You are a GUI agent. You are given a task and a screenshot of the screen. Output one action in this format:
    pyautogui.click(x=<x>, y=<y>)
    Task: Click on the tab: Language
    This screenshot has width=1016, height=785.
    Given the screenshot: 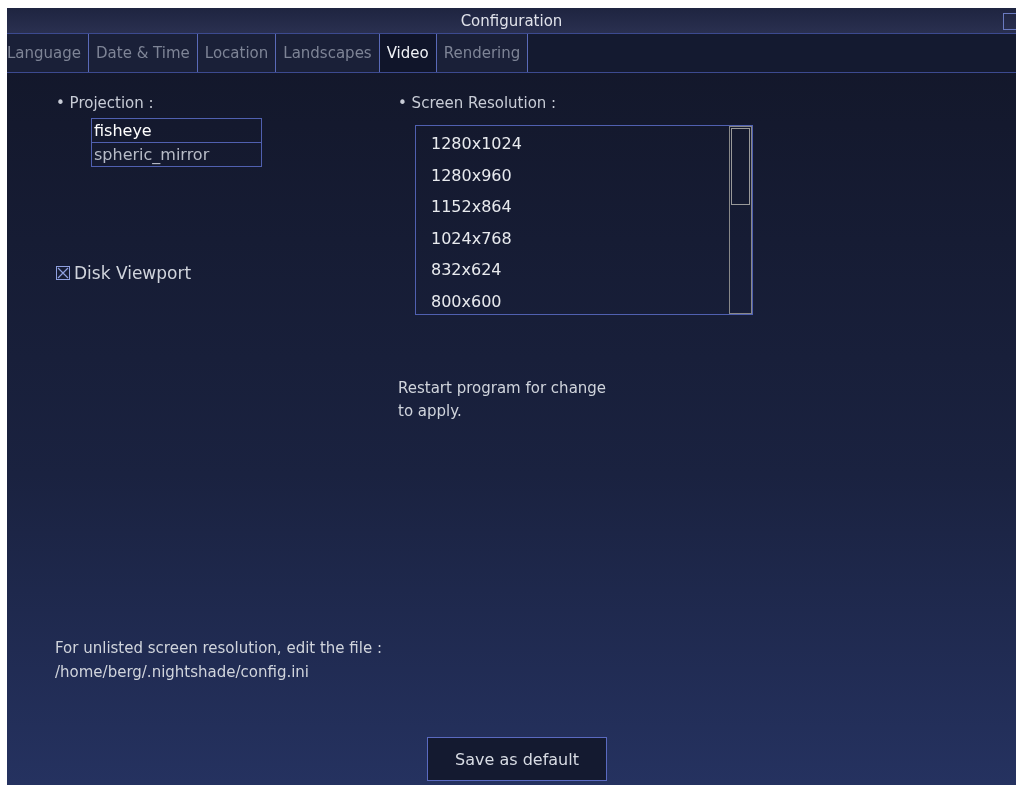 What is the action you would take?
    pyautogui.click(x=48, y=53)
    